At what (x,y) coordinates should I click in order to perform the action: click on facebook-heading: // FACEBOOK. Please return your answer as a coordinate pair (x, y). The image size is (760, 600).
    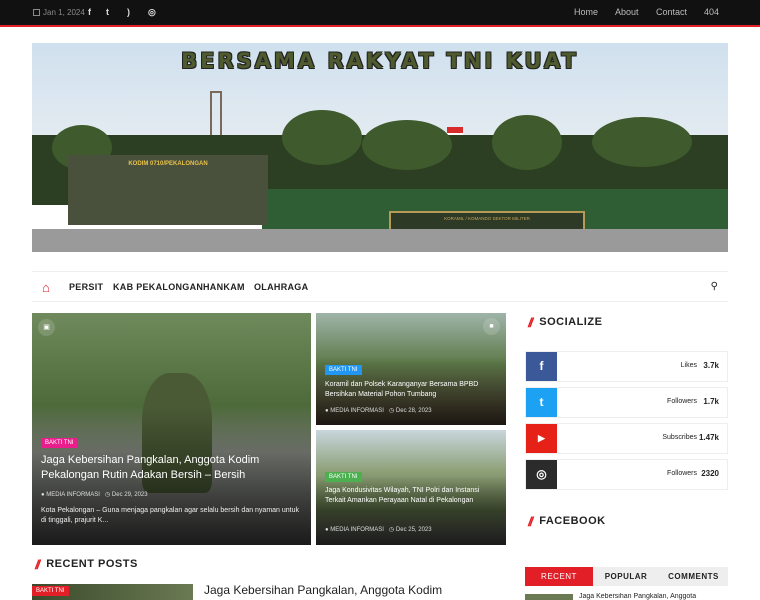
    Looking at the image, I should click on (567, 521).